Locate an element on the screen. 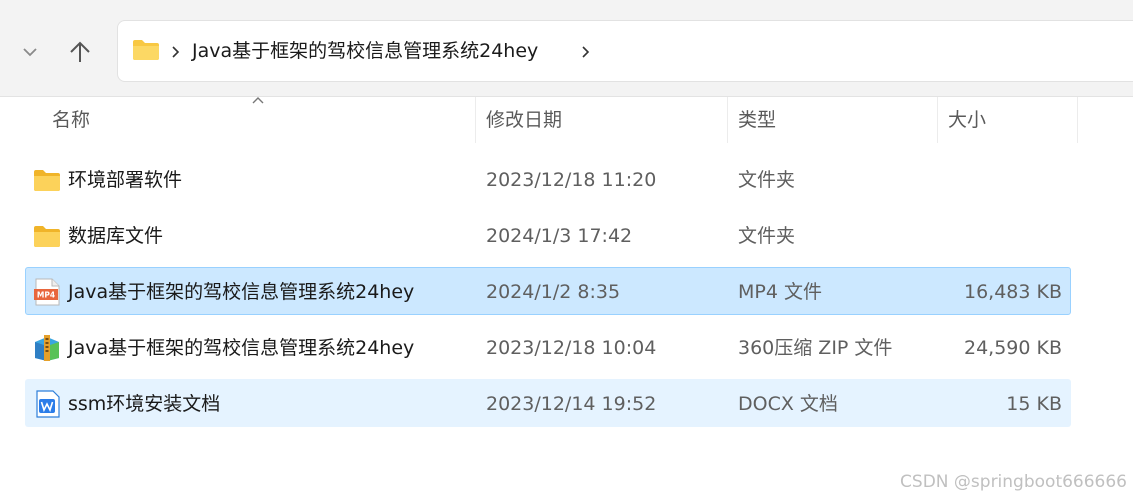  file-size: 16,483 KB is located at coordinates (1012, 292).